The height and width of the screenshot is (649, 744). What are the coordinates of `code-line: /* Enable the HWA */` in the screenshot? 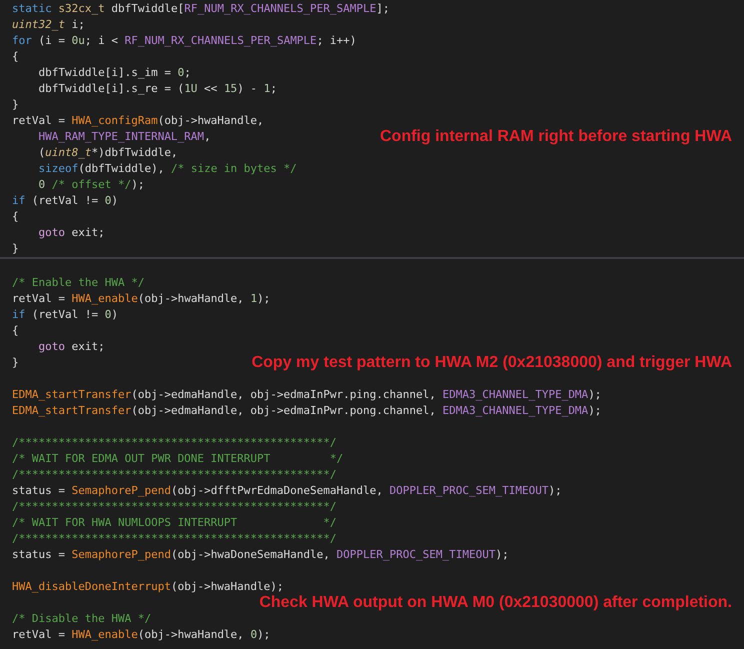 It's located at (78, 283).